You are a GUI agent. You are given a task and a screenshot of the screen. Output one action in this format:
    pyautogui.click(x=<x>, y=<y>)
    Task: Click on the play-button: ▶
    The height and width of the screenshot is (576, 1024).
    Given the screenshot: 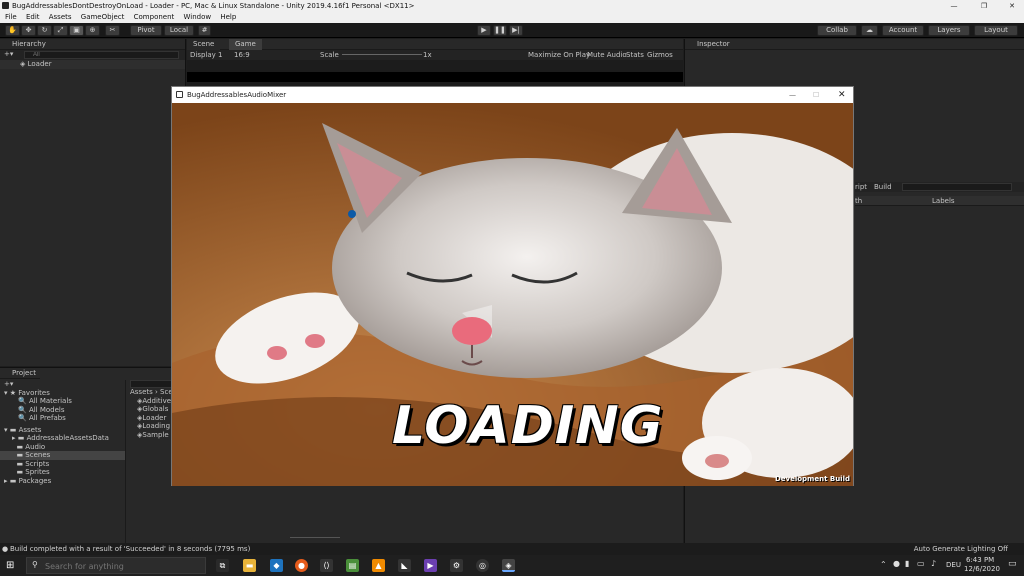 What is the action you would take?
    pyautogui.click(x=484, y=30)
    